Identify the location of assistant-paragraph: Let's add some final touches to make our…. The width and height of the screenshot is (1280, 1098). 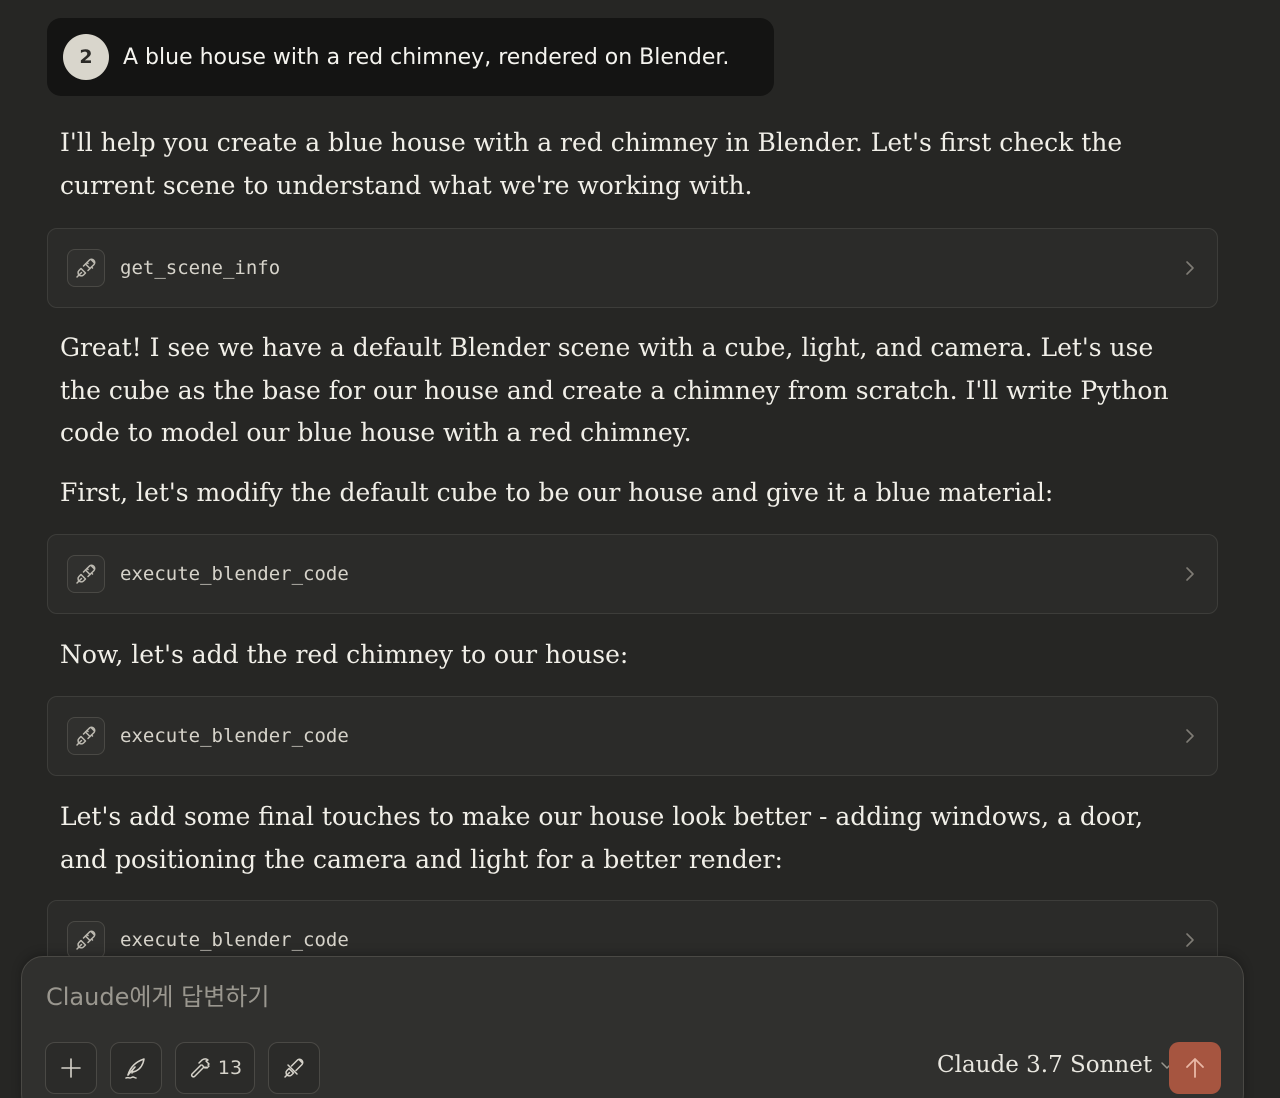
(602, 838).